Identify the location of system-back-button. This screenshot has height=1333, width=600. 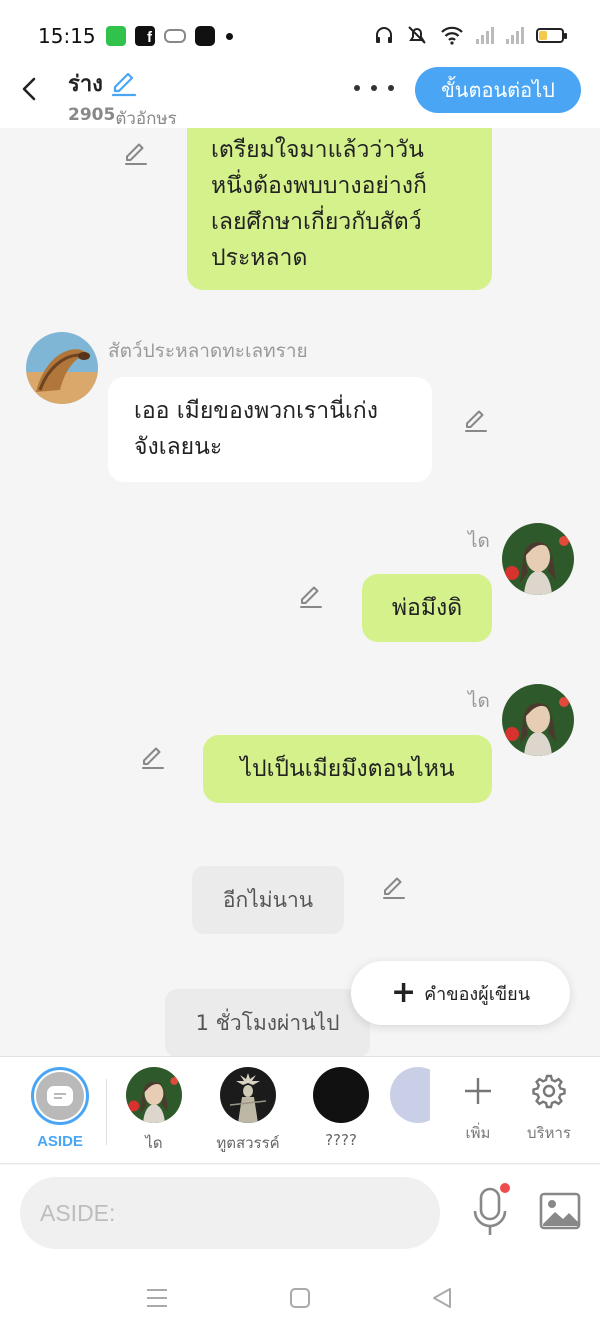
(442, 1298).